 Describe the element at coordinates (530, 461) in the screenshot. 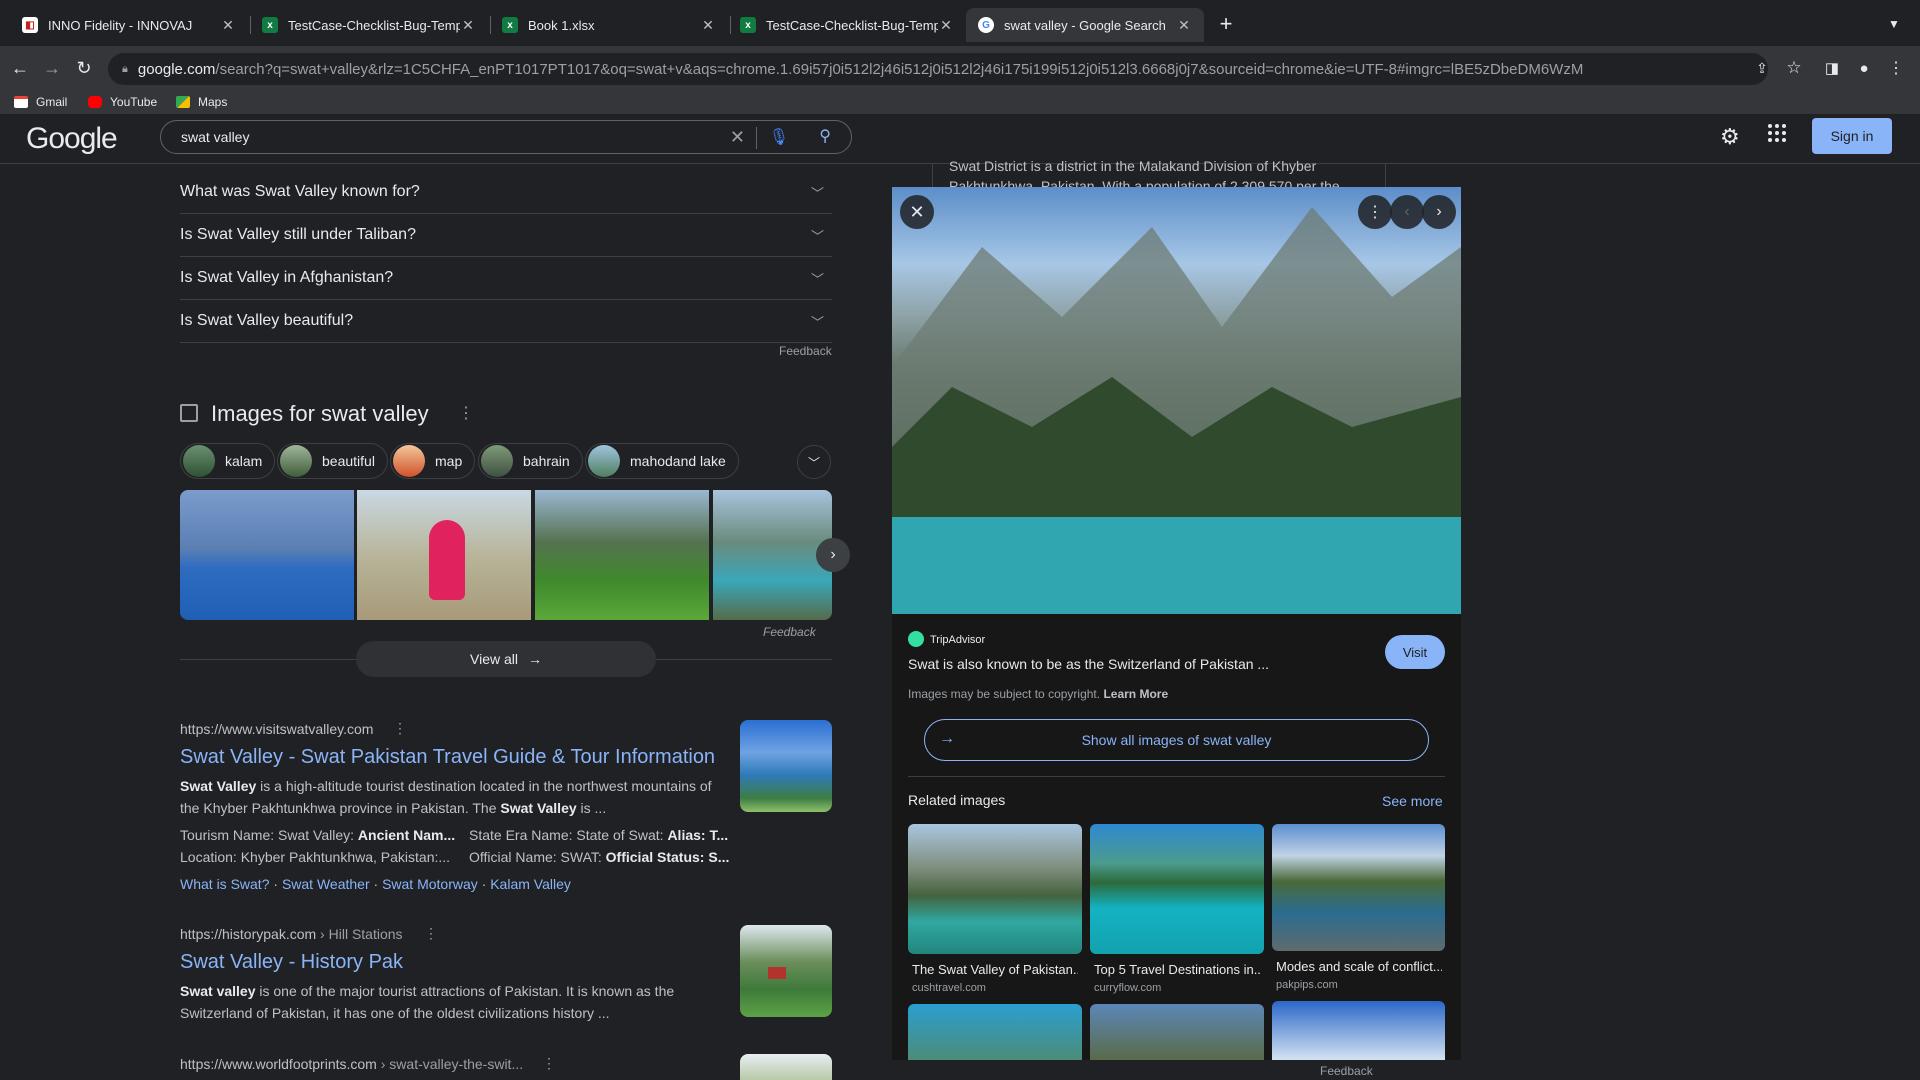

I see `chip-bahrain: bahrain` at that location.